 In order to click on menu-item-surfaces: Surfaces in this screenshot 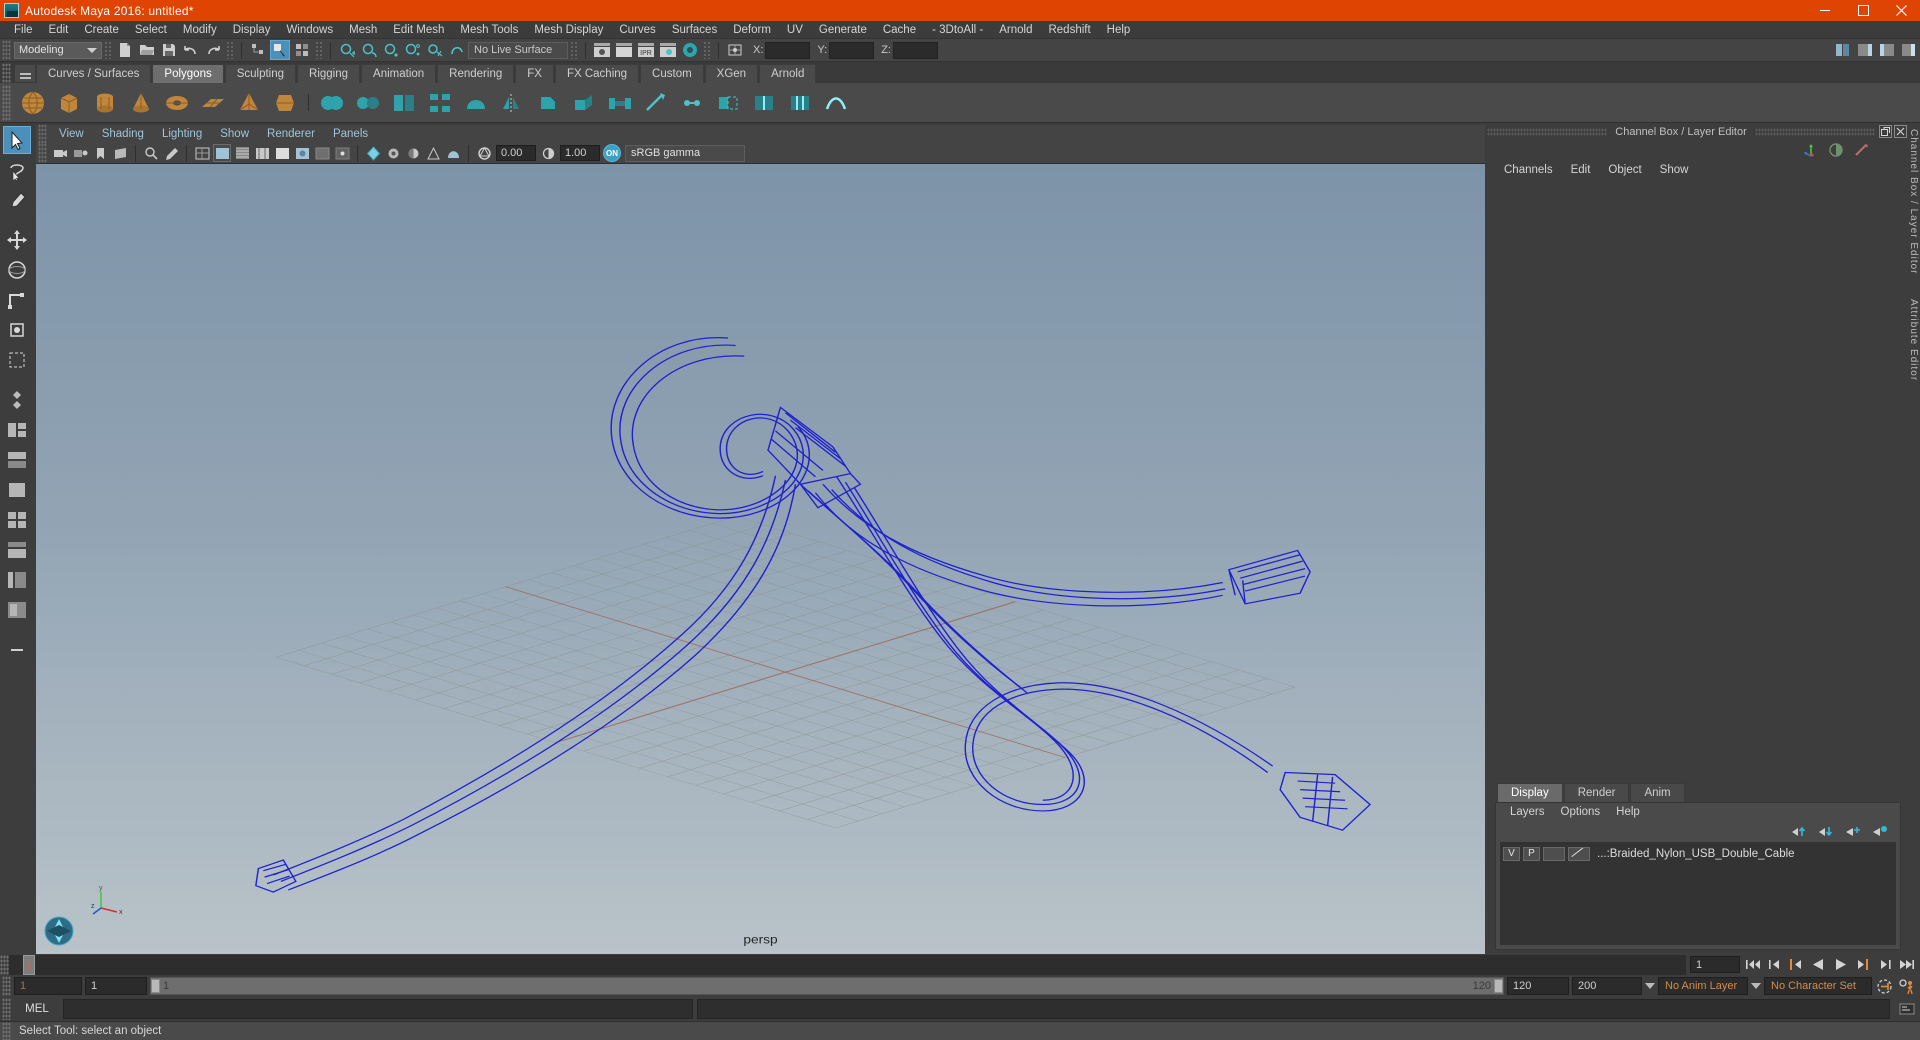, I will do `click(694, 30)`.